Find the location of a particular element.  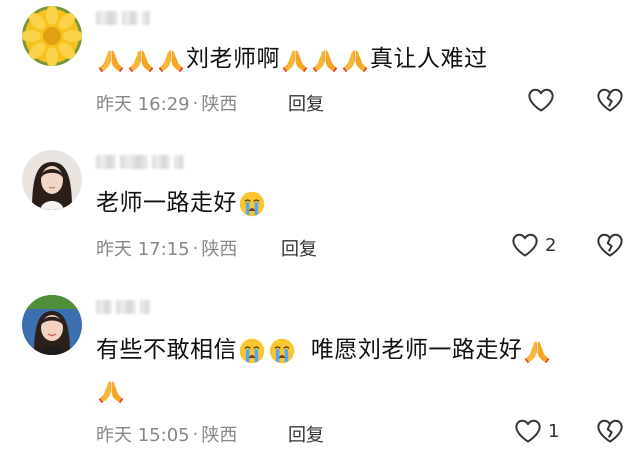

comment-text-segment: 老师一路走好 is located at coordinates (166, 203).